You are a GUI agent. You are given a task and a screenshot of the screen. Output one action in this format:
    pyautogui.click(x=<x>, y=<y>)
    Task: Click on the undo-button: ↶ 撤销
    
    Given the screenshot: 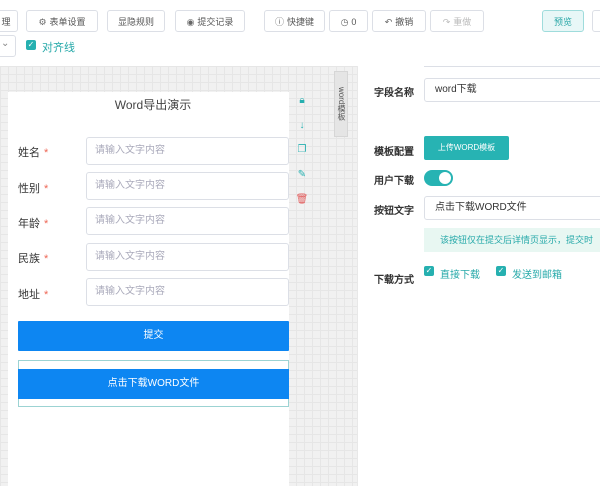 What is the action you would take?
    pyautogui.click(x=399, y=21)
    